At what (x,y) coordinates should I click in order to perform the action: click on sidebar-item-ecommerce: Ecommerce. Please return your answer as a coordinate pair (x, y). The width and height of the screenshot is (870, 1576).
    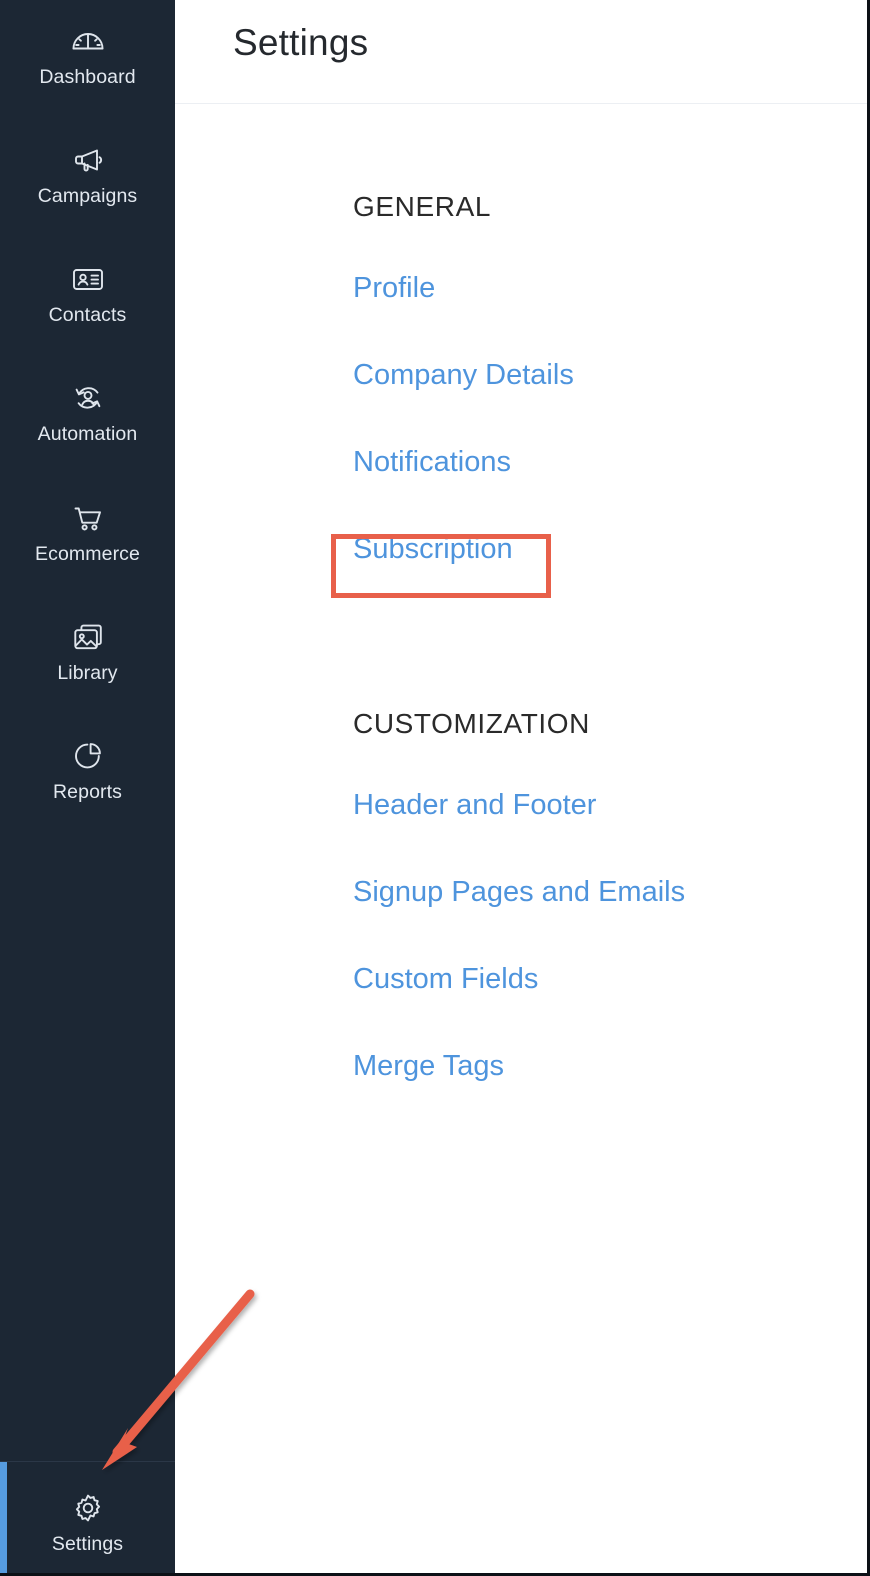
    Looking at the image, I should click on (87, 531).